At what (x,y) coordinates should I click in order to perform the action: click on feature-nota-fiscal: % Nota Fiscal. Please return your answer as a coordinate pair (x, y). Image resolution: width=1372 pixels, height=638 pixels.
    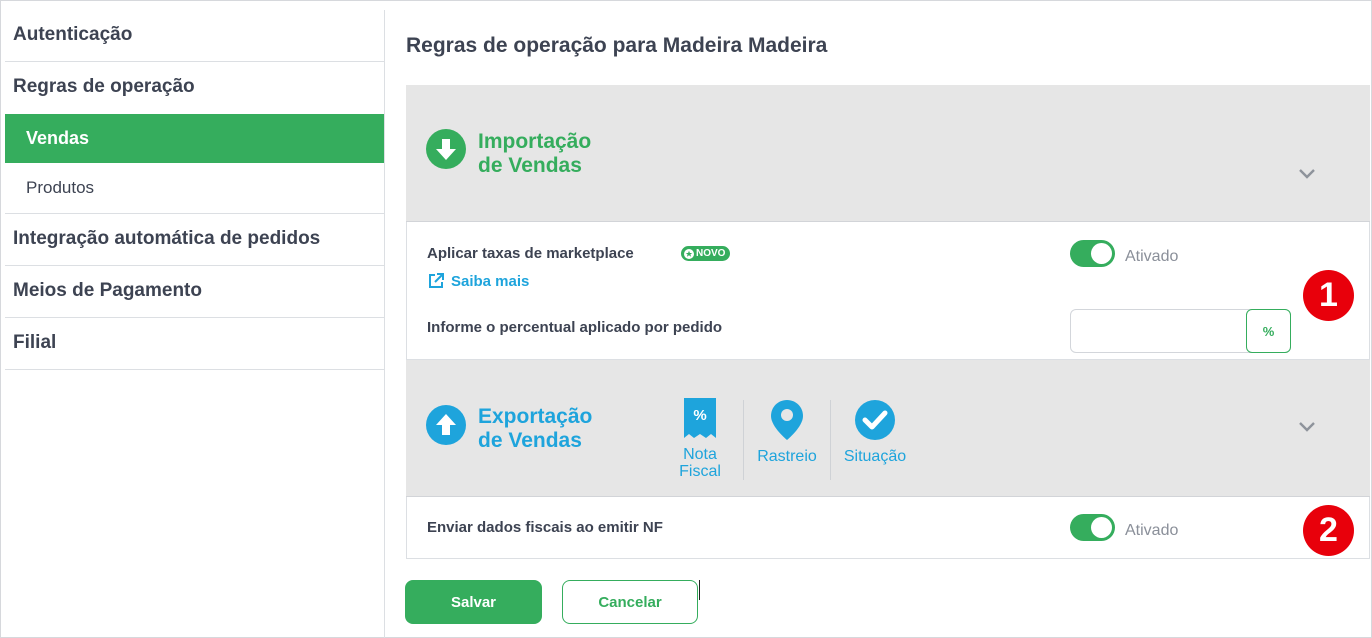
    Looking at the image, I should click on (700, 439).